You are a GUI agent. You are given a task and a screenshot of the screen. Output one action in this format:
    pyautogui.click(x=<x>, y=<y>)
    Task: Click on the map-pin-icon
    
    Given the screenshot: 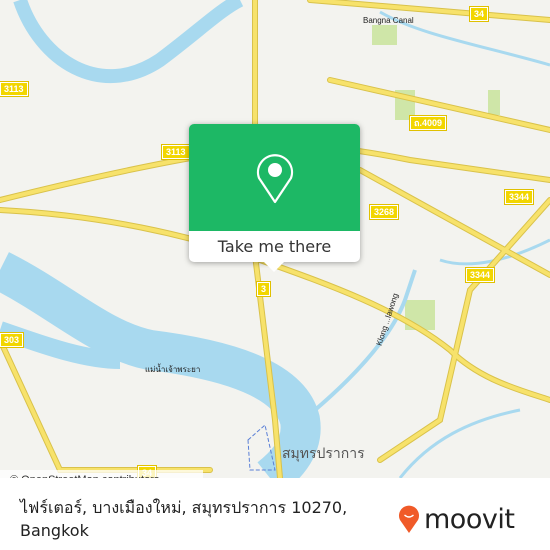 What is the action you would take?
    pyautogui.click(x=275, y=179)
    